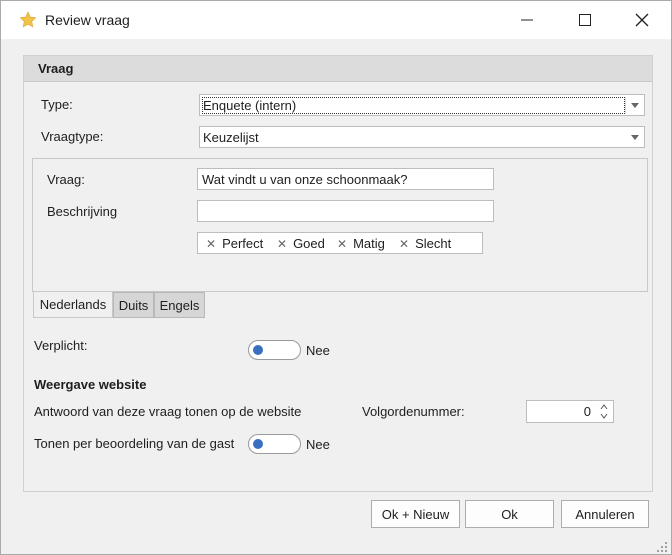 This screenshot has width=672, height=555. Describe the element at coordinates (57, 104) in the screenshot. I see `type-label: Type:` at that location.